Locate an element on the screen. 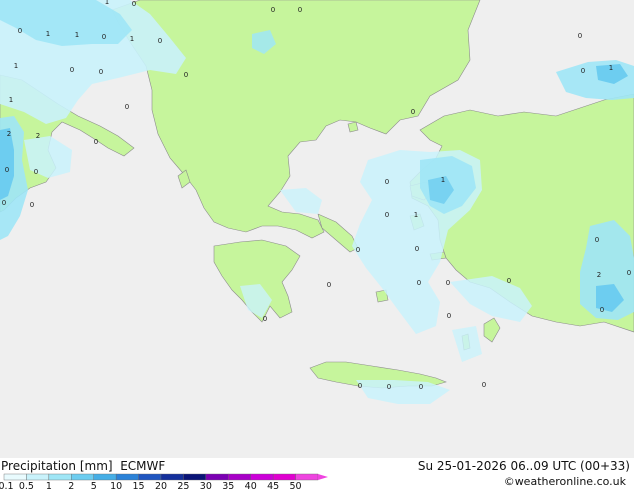  model-name: ECMWF is located at coordinates (143, 466).